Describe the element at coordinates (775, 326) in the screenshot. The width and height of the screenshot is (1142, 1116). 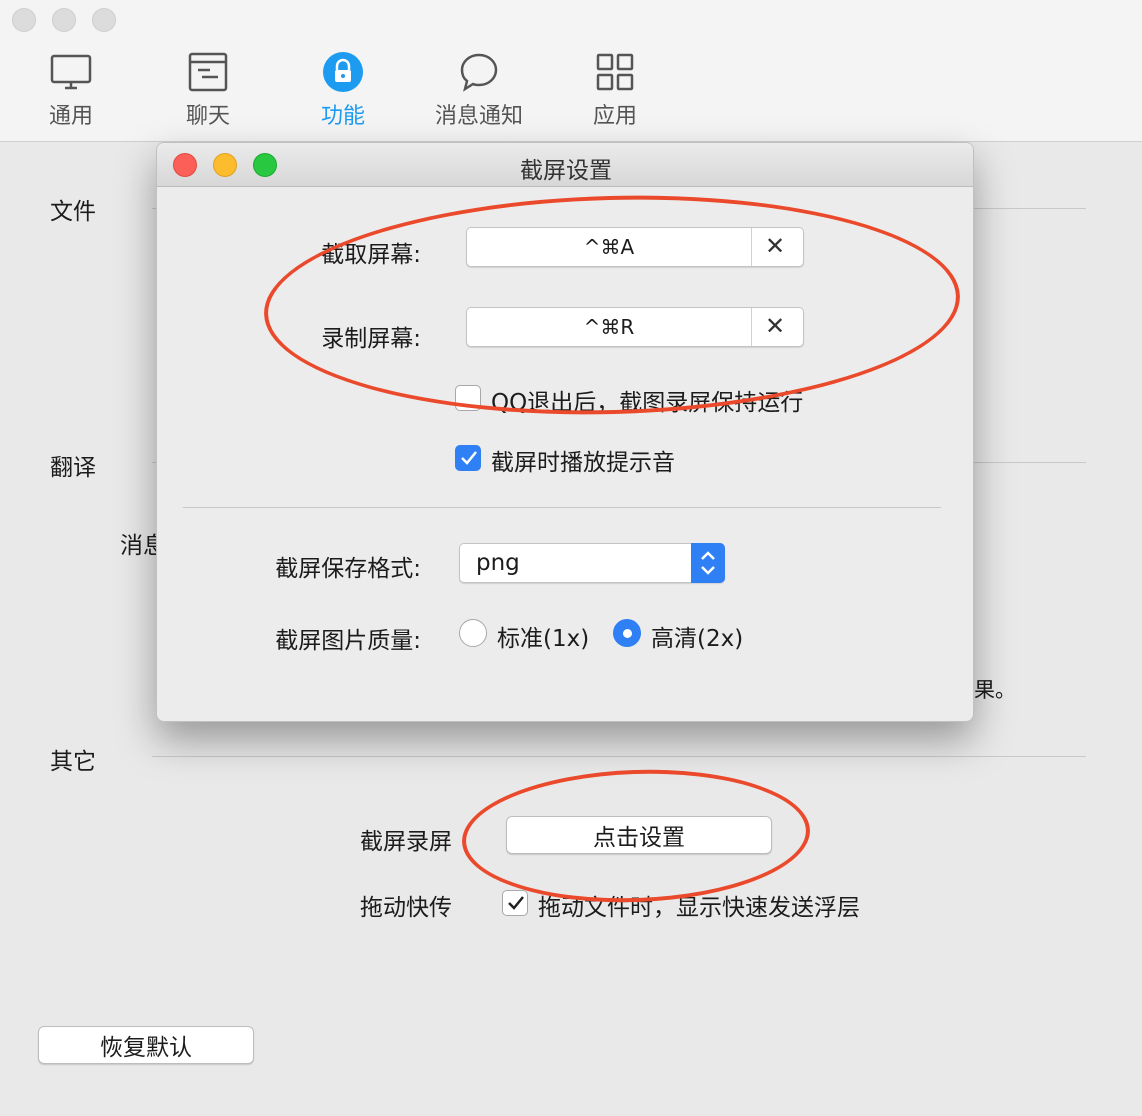
I see `clear-record-shortcut-icon: ✕` at that location.